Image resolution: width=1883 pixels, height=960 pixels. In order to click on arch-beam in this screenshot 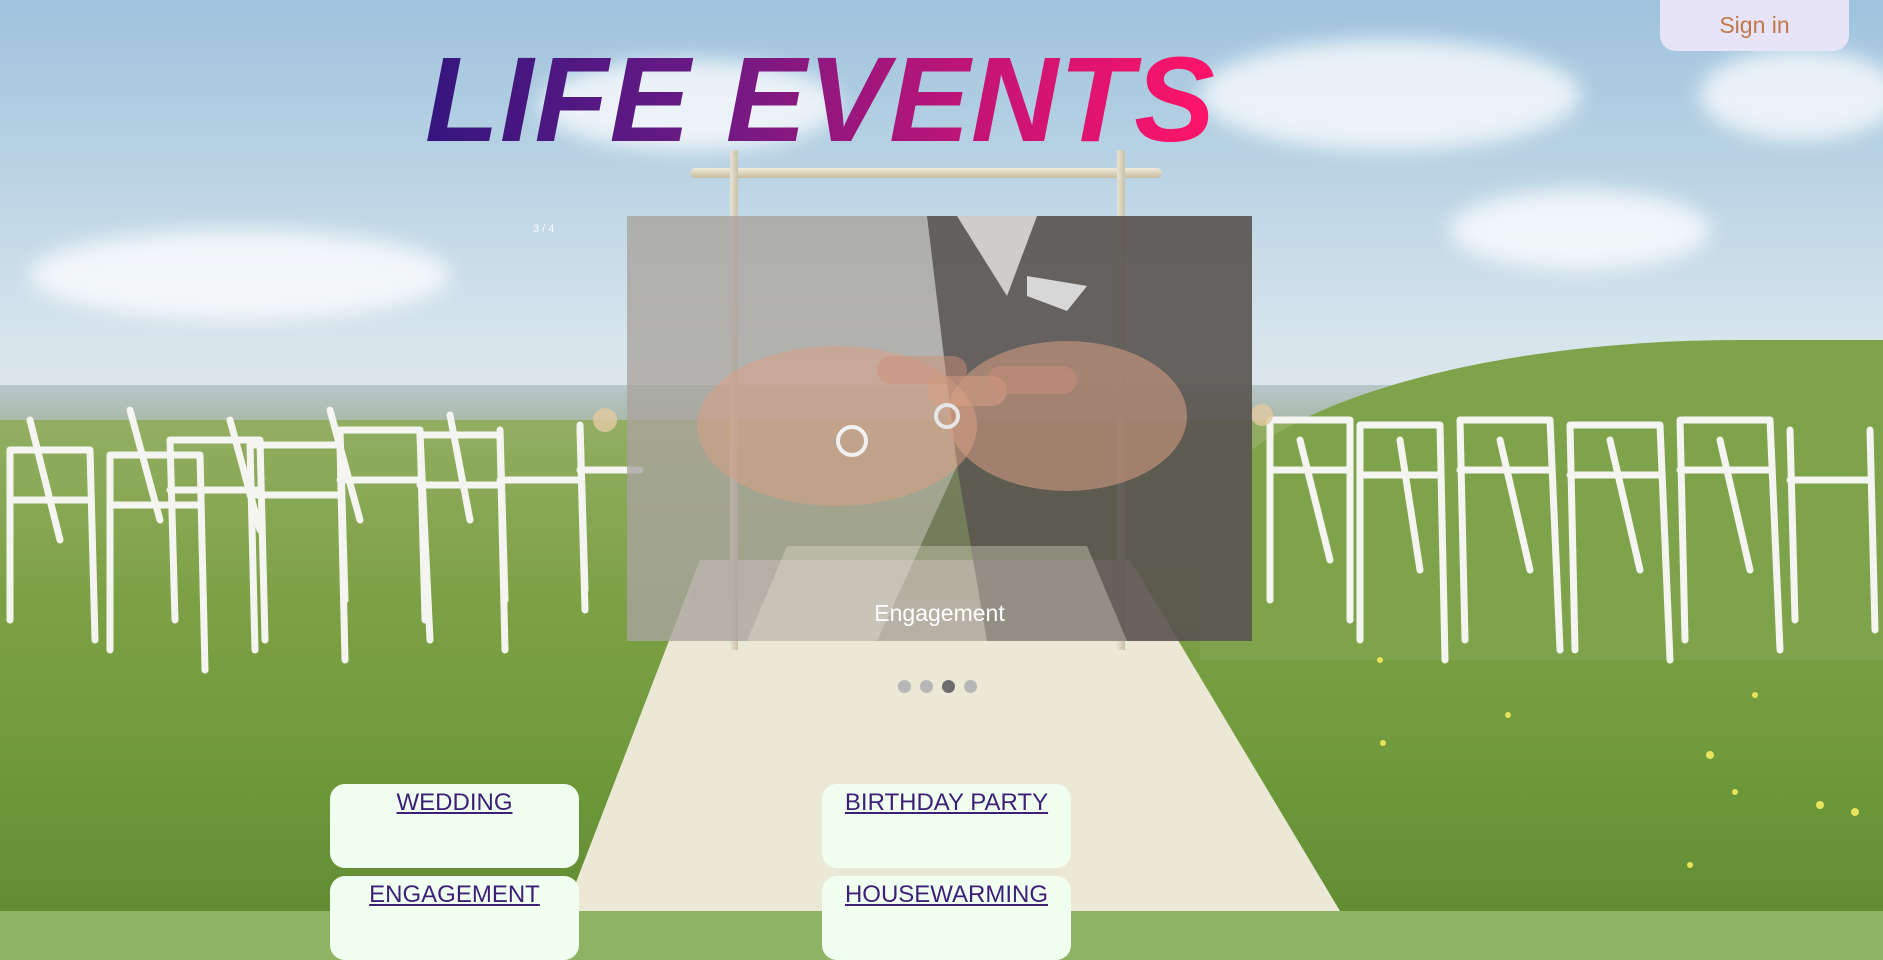, I will do `click(926, 173)`.